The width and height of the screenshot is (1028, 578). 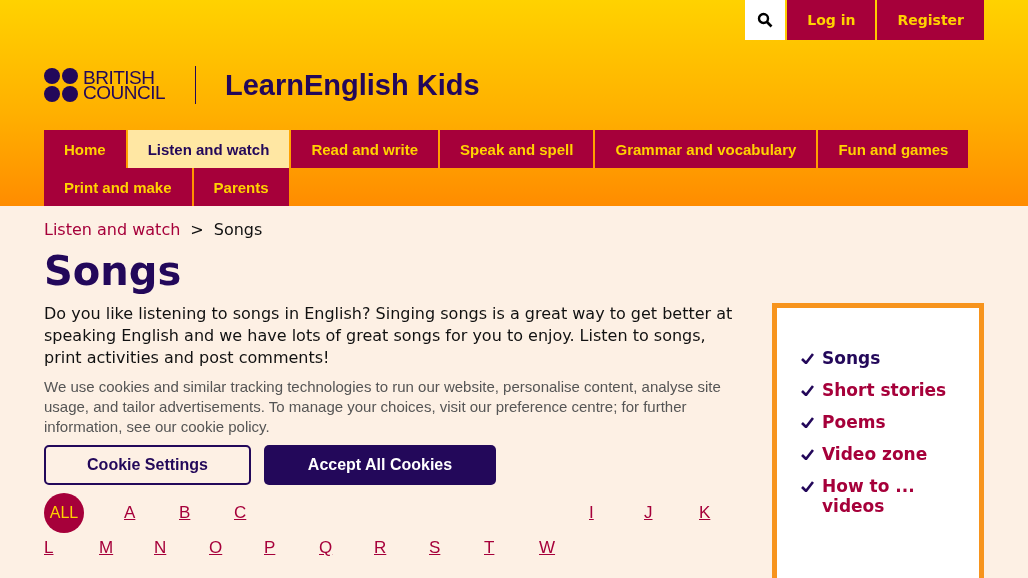 What do you see at coordinates (49, 548) in the screenshot?
I see `letter-link: L` at bounding box center [49, 548].